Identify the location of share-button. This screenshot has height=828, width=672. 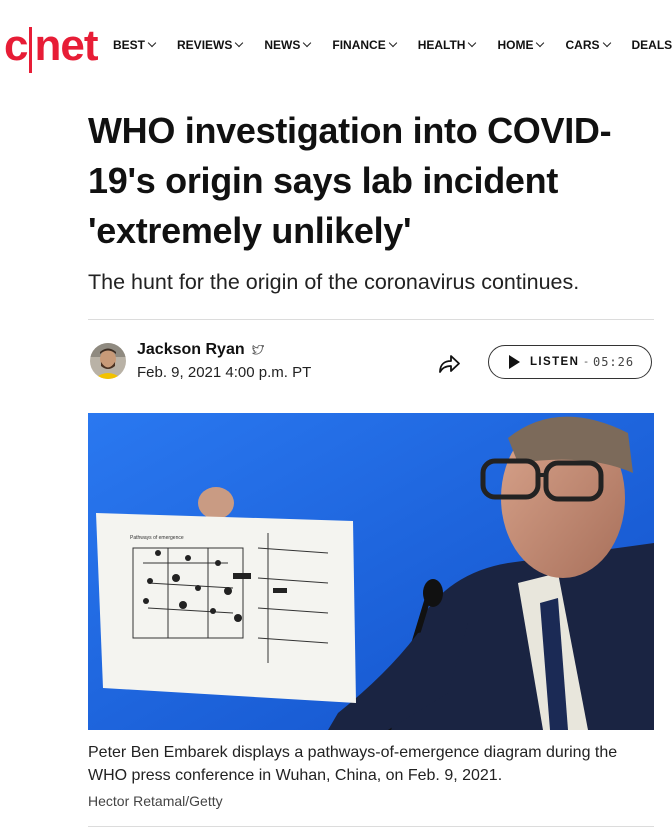
(449, 364).